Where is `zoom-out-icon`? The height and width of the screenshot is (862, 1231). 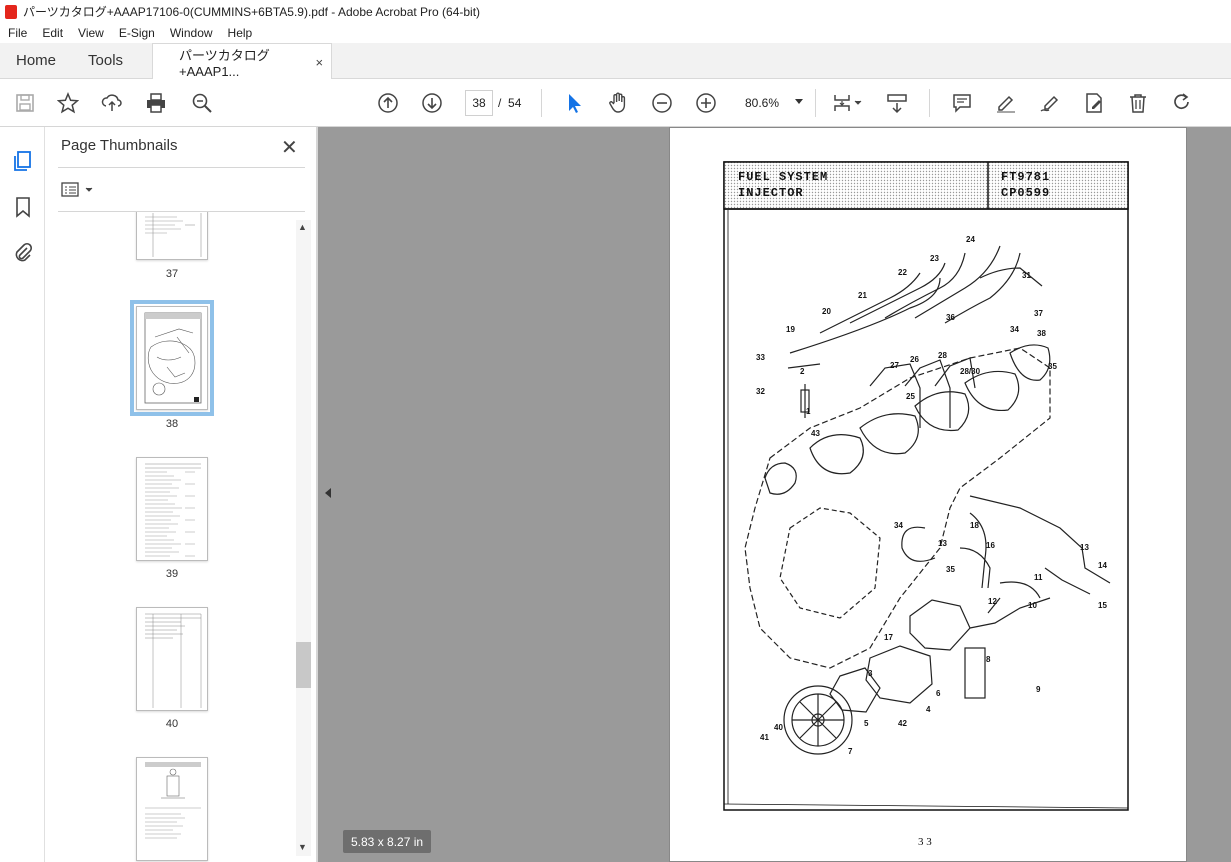
zoom-out-icon is located at coordinates (662, 103).